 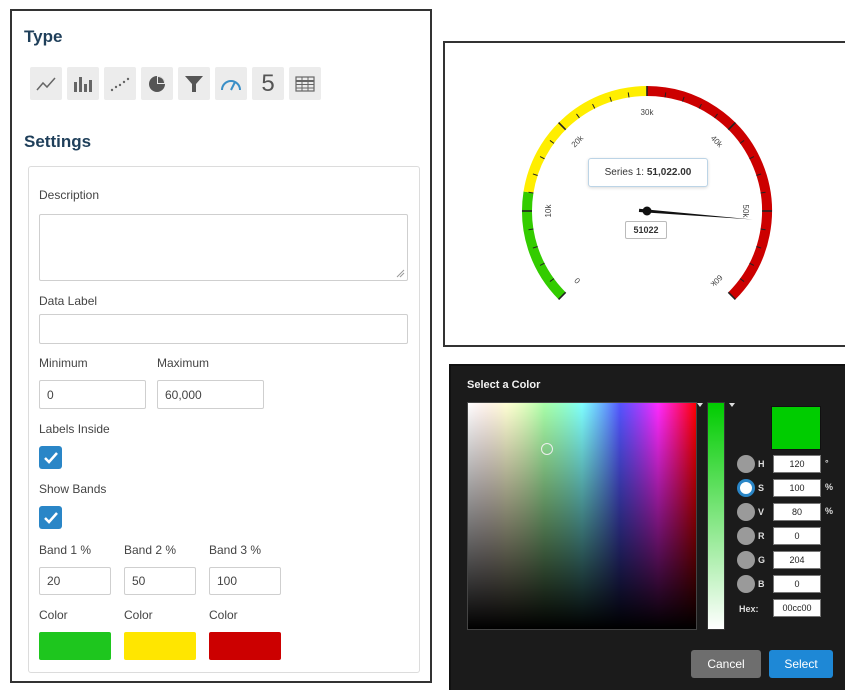 I want to click on data-label-input, so click(x=223, y=329).